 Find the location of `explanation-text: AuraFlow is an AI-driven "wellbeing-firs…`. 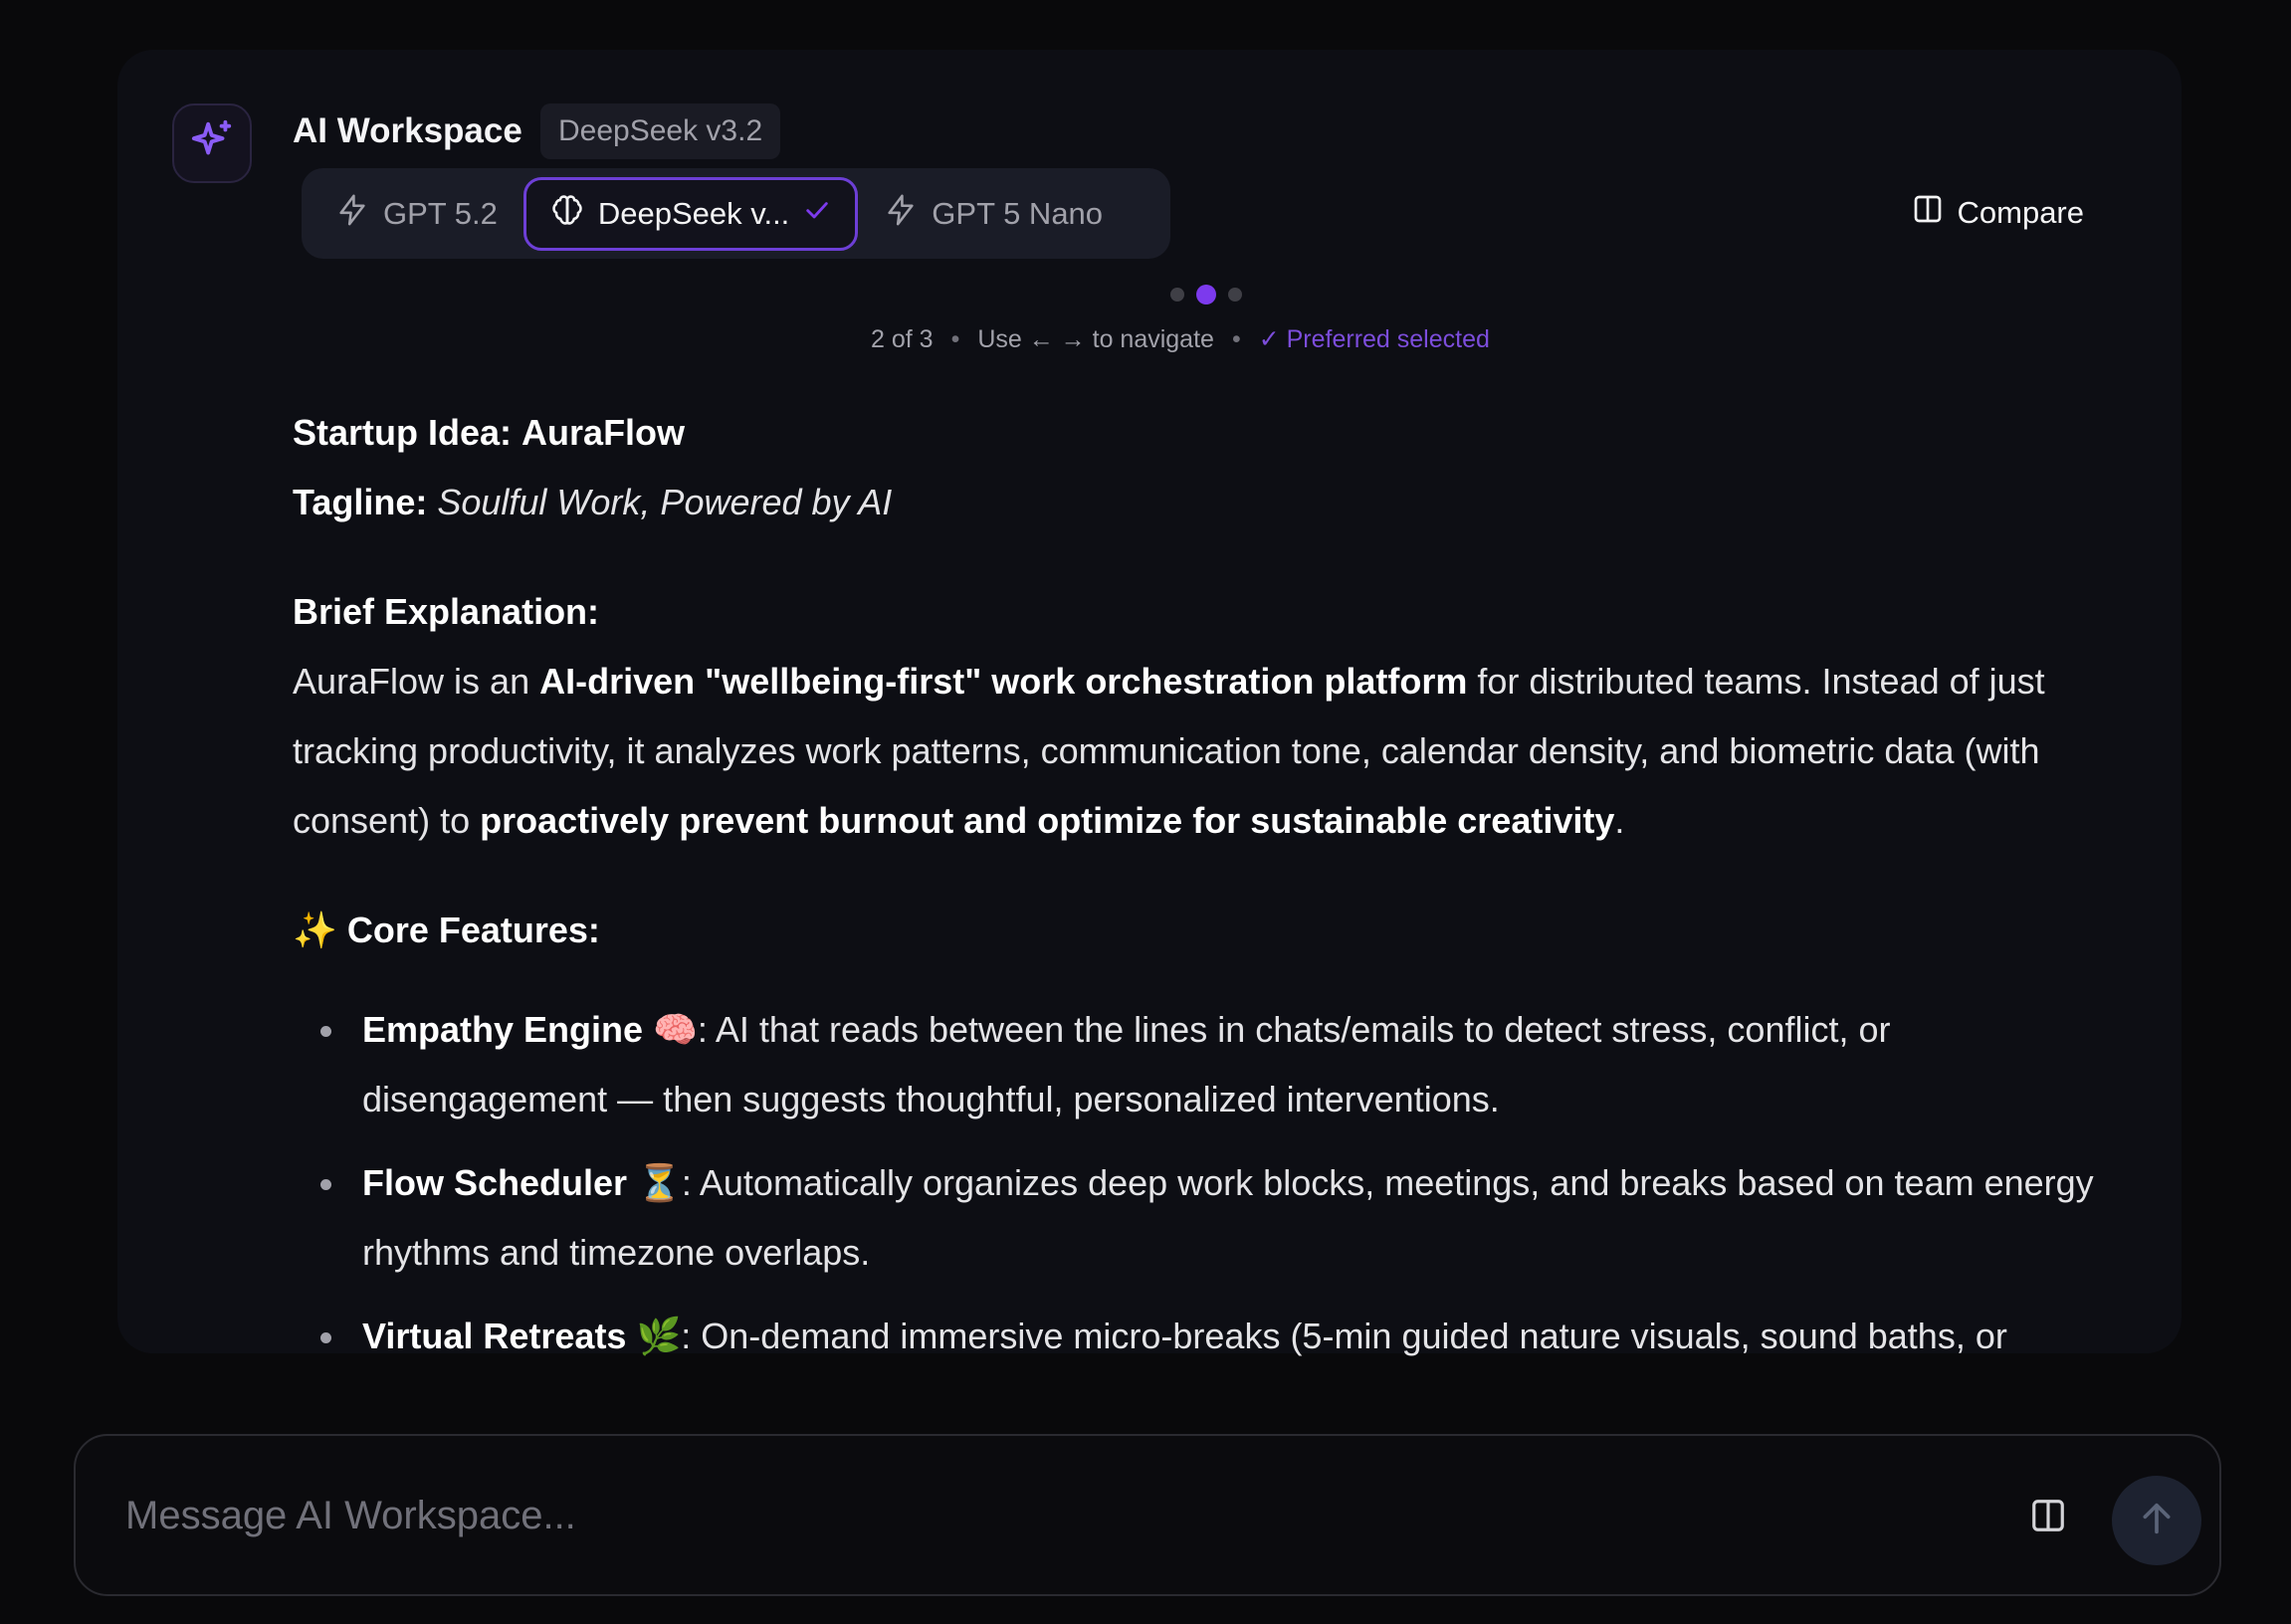

explanation-text: AuraFlow is an AI-driven "wellbeing-firs… is located at coordinates (1169, 751).